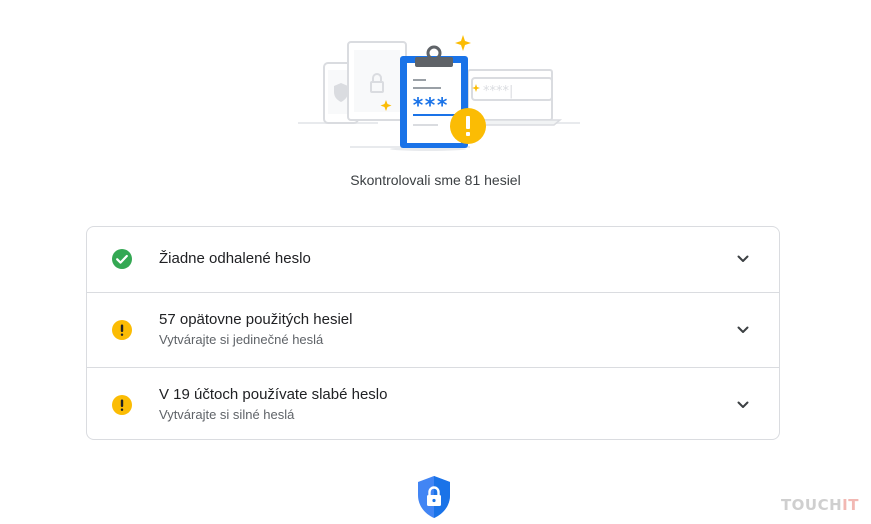 The image size is (871, 524). Describe the element at coordinates (435, 180) in the screenshot. I see `checked-passwords-summary: Skontrolovali sme 81 hesiel` at that location.